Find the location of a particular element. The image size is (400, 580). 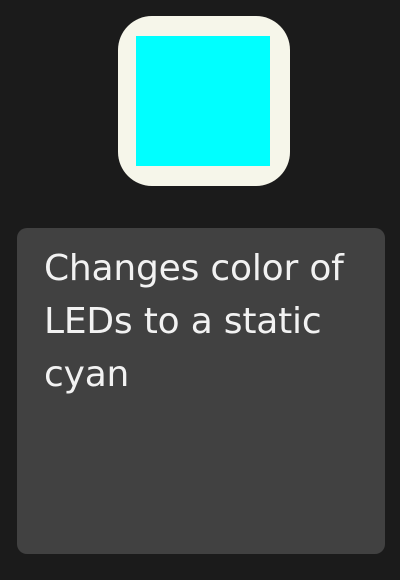

cyan-color-button is located at coordinates (204, 101).